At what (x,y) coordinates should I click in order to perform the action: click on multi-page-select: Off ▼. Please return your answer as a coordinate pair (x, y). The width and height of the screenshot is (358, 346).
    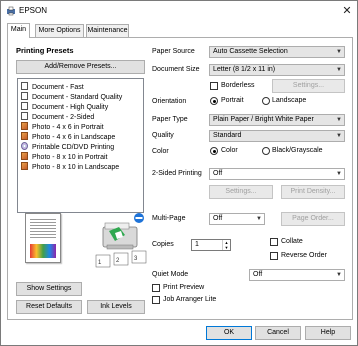
    Looking at the image, I should click on (237, 219).